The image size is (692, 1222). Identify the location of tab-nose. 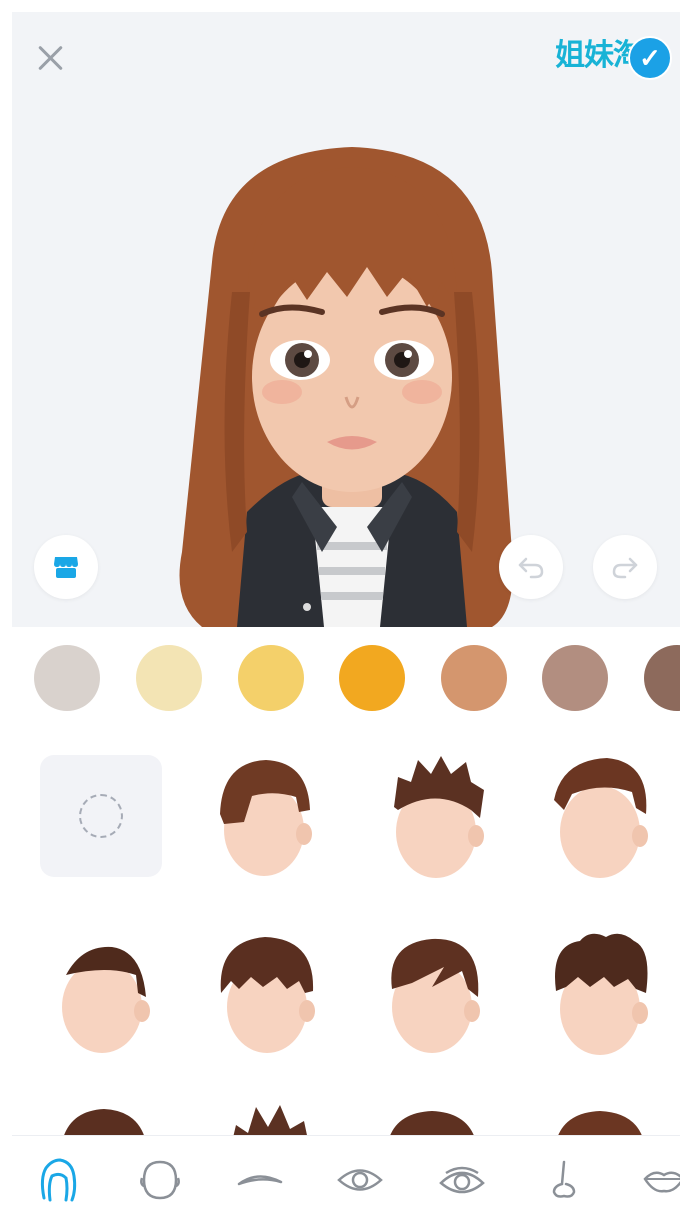
(564, 1179).